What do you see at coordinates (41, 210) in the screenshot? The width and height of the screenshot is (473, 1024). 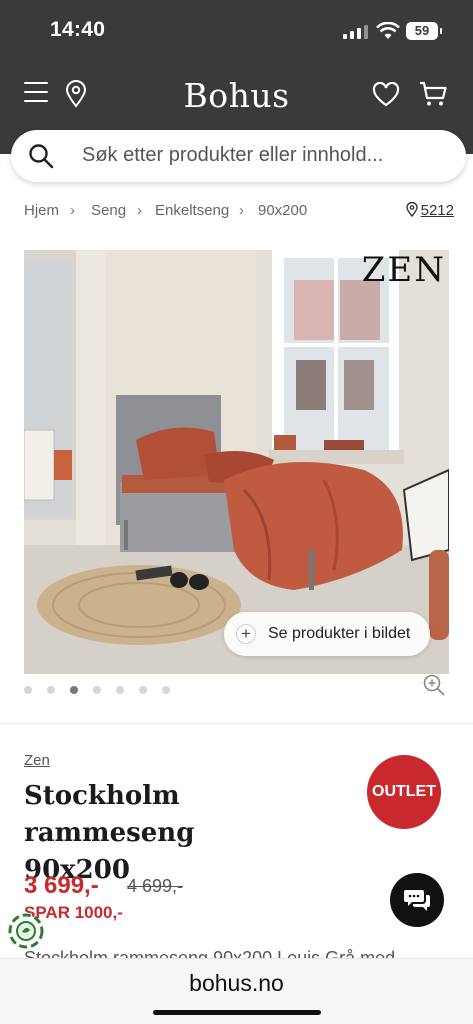 I see `breadcrumb-home: Hjem` at bounding box center [41, 210].